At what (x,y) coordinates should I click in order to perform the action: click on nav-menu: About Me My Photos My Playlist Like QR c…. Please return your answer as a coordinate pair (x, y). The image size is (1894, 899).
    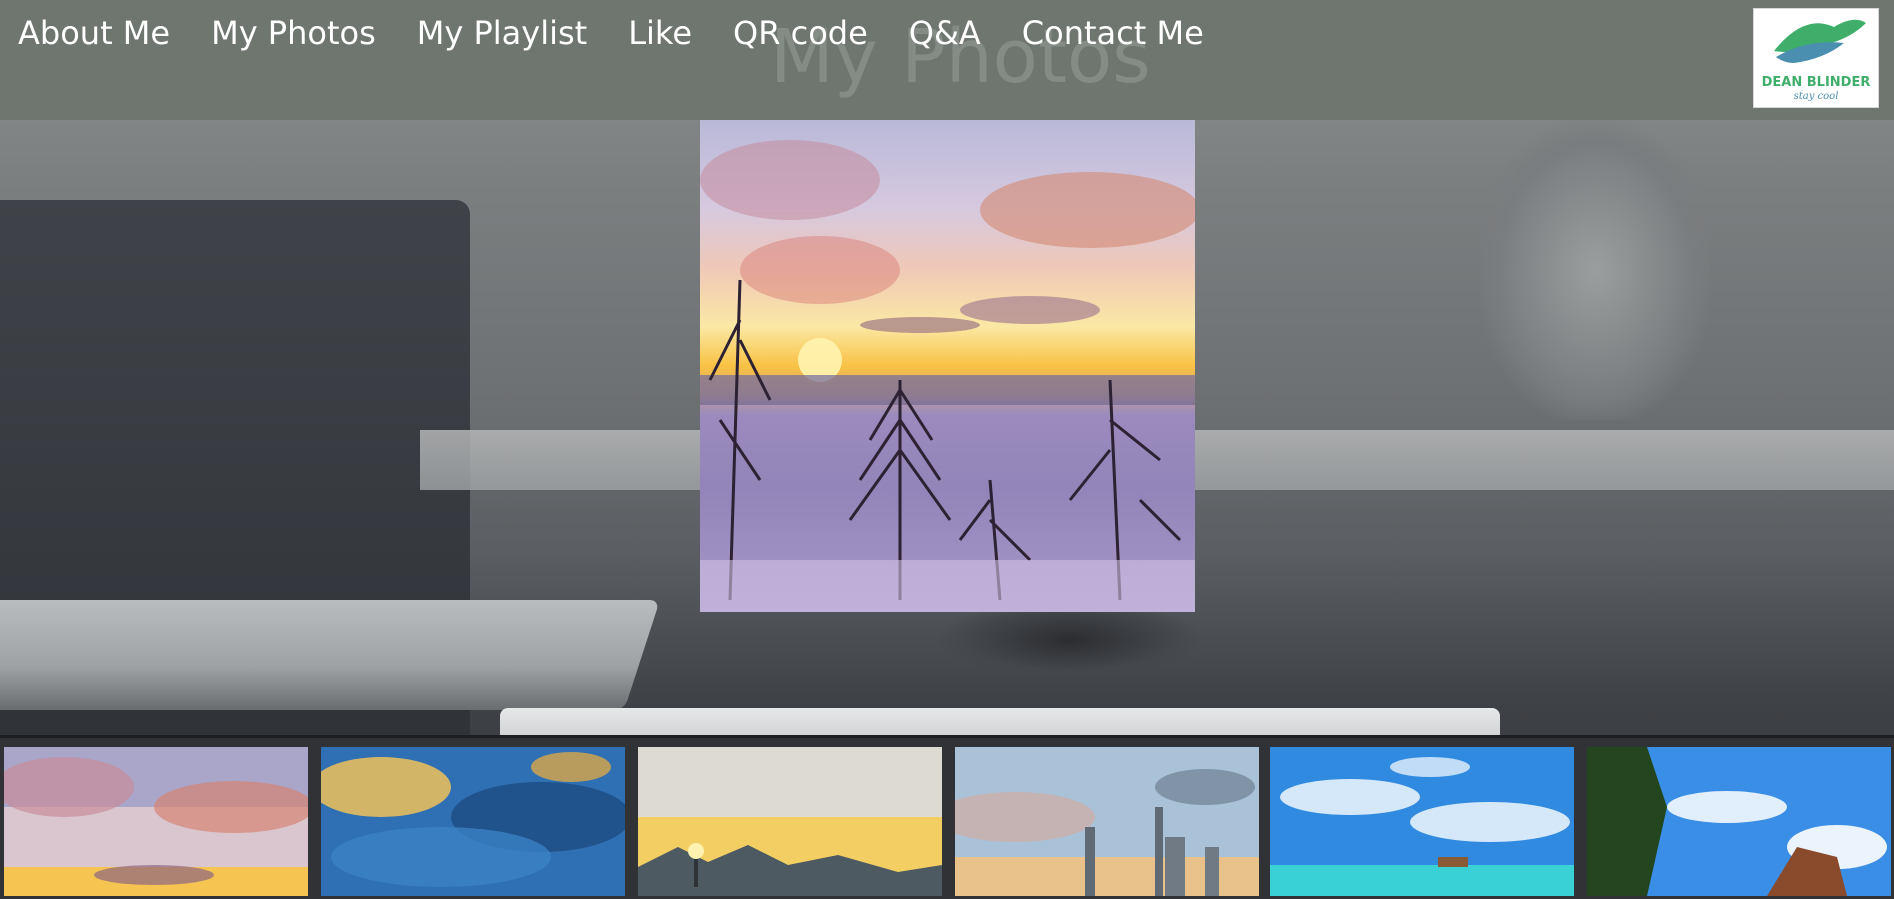
    Looking at the image, I should click on (631, 33).